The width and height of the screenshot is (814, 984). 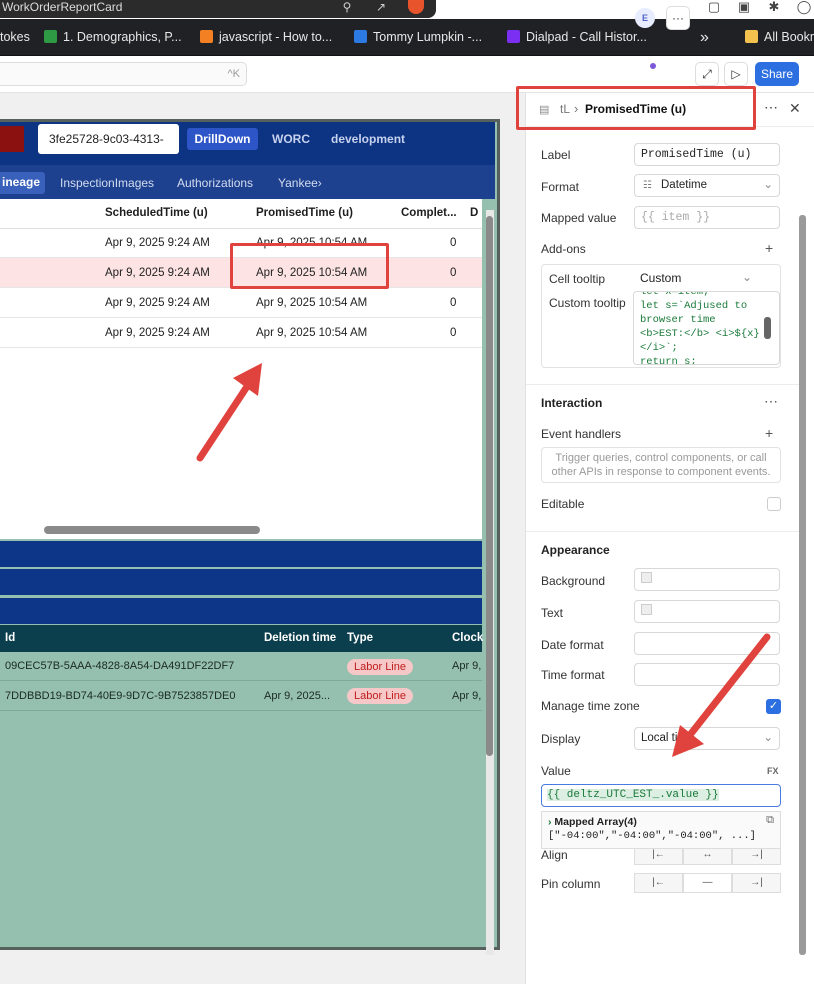 What do you see at coordinates (688, 741) in the screenshot?
I see `arrow-head` at bounding box center [688, 741].